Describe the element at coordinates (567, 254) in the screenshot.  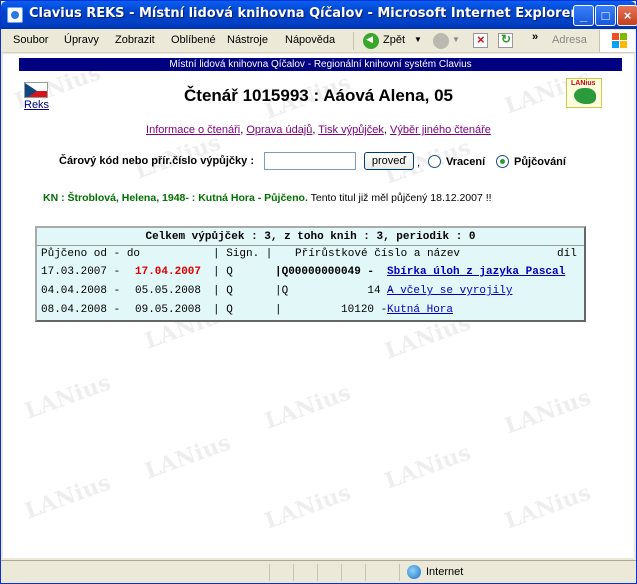
I see `header-part: díl` at that location.